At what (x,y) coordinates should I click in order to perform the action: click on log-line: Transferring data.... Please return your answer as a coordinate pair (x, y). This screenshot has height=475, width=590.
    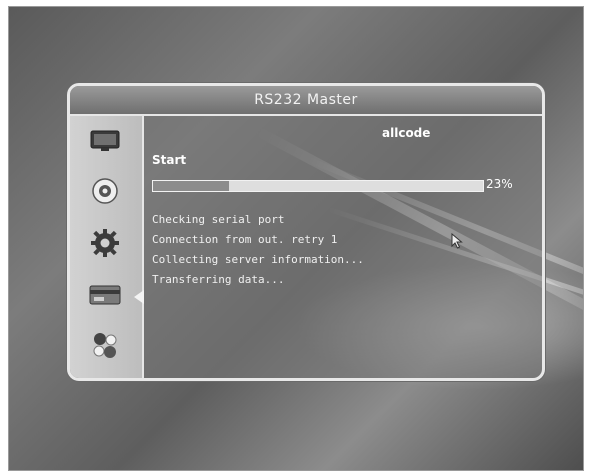
    Looking at the image, I should click on (218, 279).